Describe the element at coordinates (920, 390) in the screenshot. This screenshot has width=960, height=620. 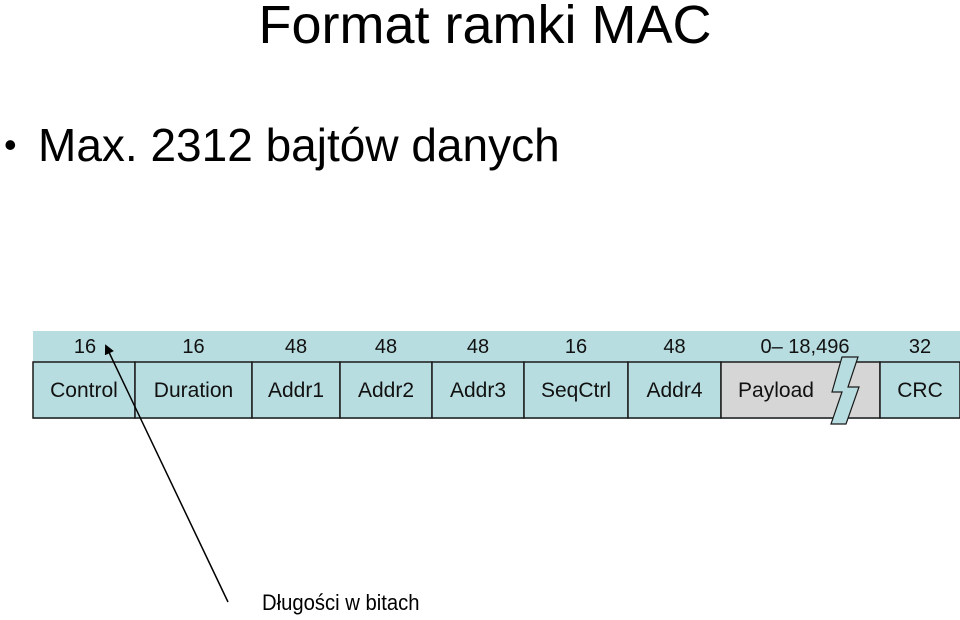
I see `field-crc-label: CRC` at that location.